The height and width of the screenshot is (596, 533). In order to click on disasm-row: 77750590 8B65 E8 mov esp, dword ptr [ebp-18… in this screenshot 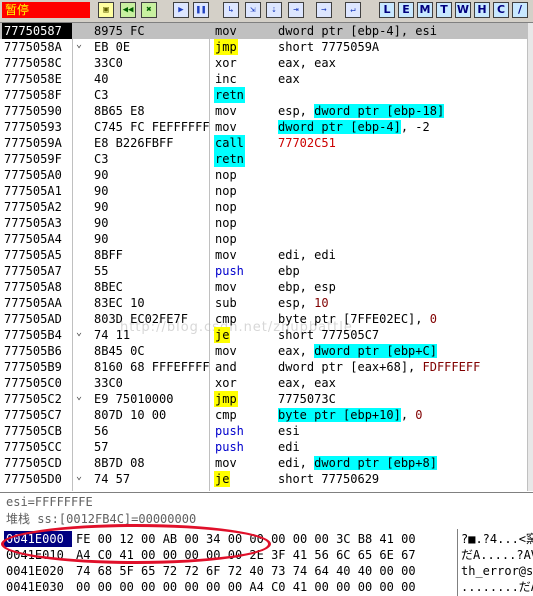, I will do `click(266, 111)`.